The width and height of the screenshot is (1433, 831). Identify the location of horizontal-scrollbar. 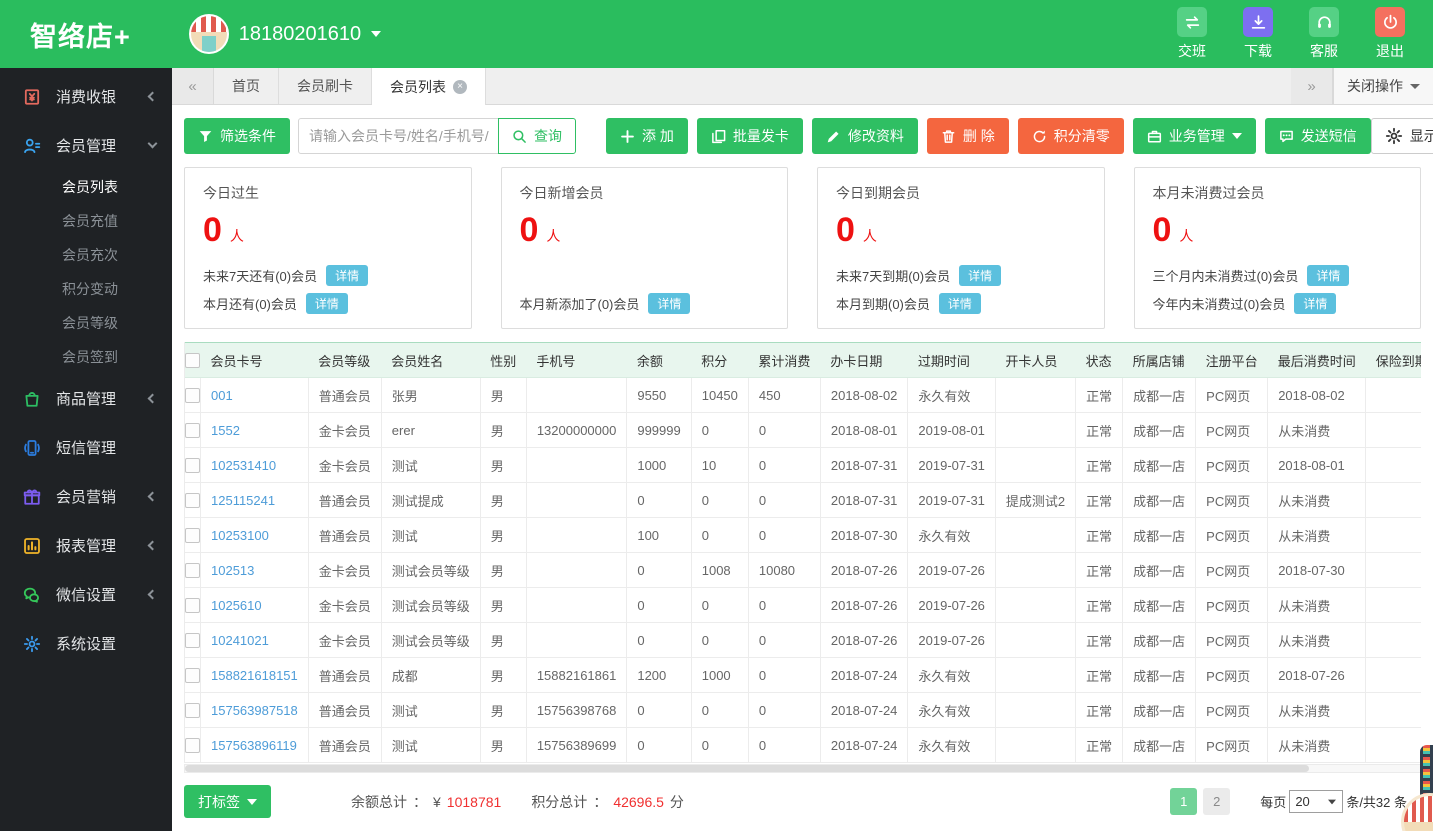
(802, 768).